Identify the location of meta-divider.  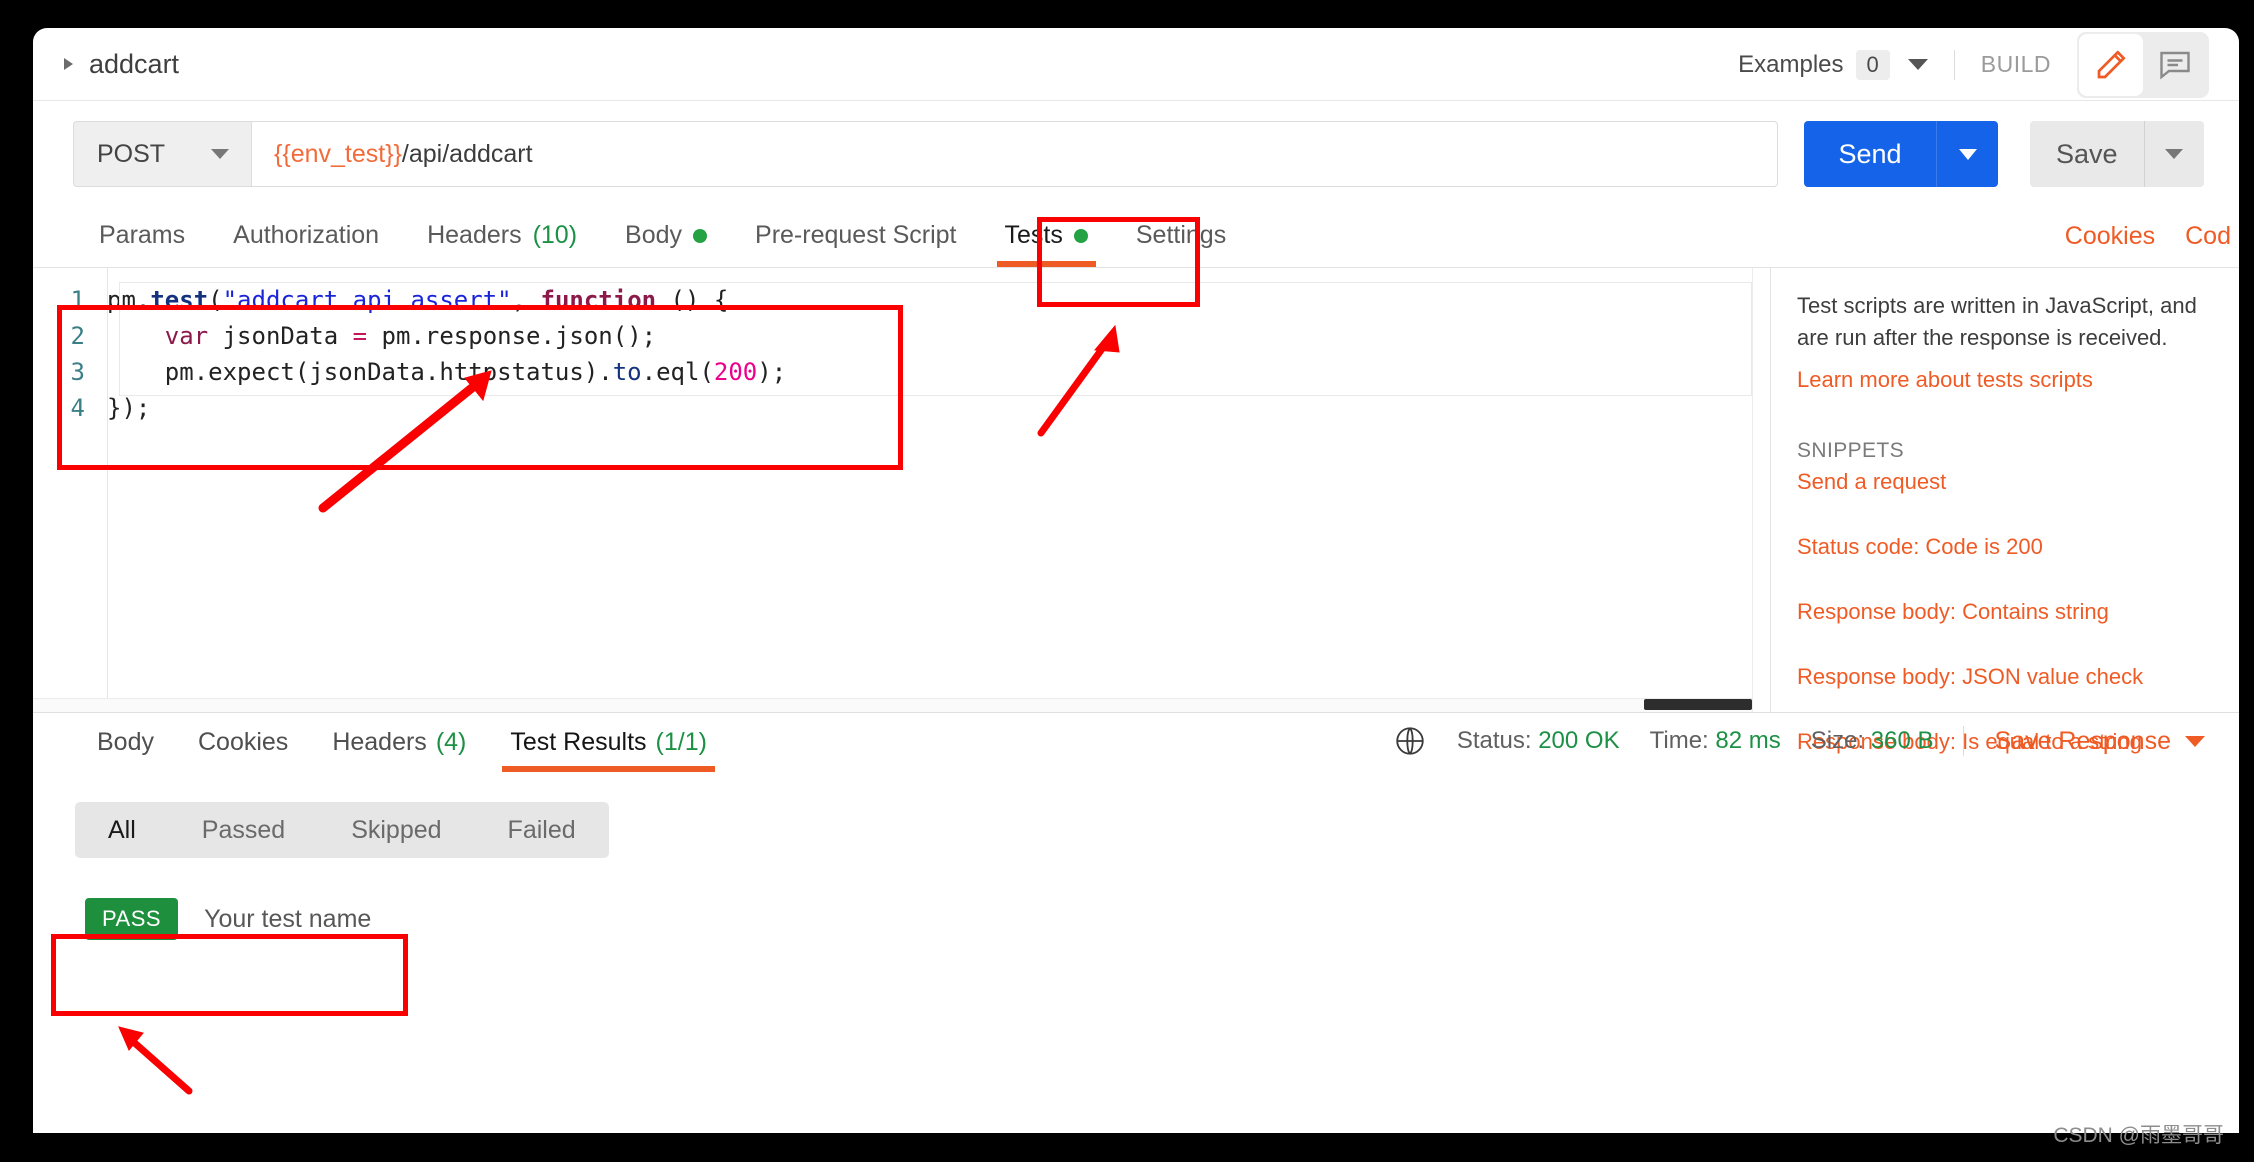
(1964, 741).